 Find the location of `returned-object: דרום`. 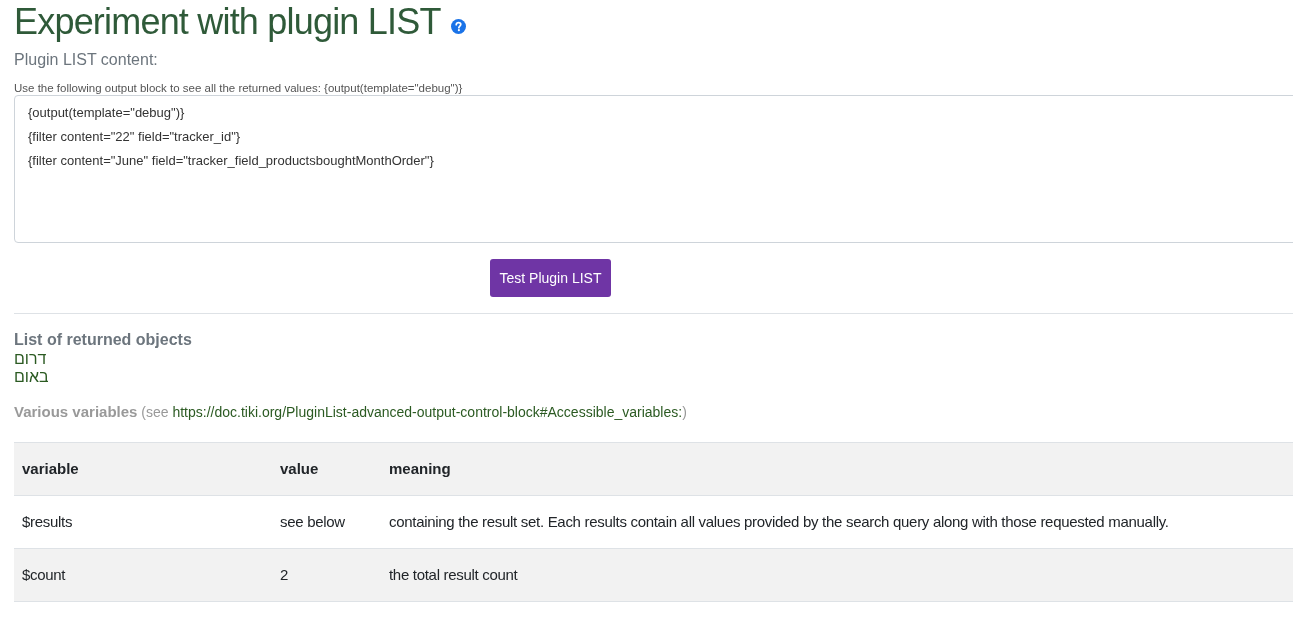

returned-object: דרום is located at coordinates (30, 358).